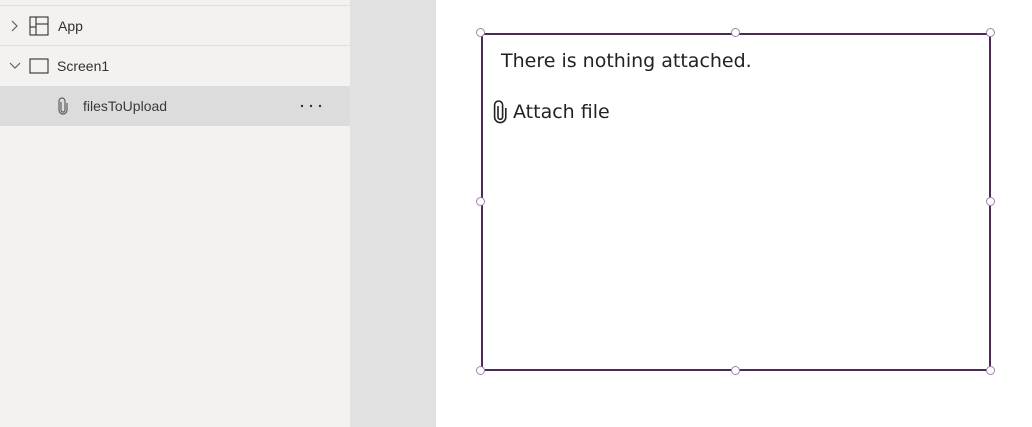 The height and width of the screenshot is (427, 1032). Describe the element at coordinates (561, 112) in the screenshot. I see `attach-file-label: Attach file` at that location.